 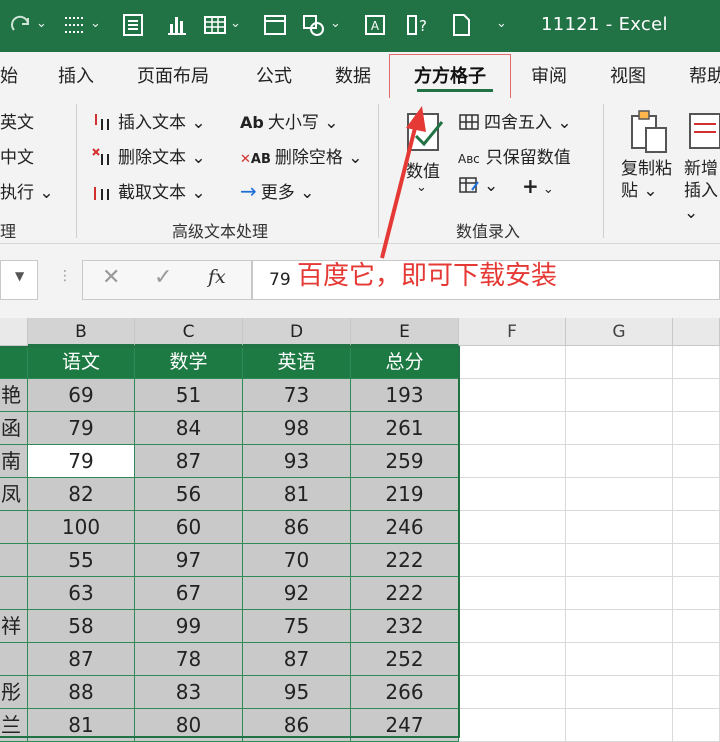 I want to click on column-header-a, so click(x=14, y=332).